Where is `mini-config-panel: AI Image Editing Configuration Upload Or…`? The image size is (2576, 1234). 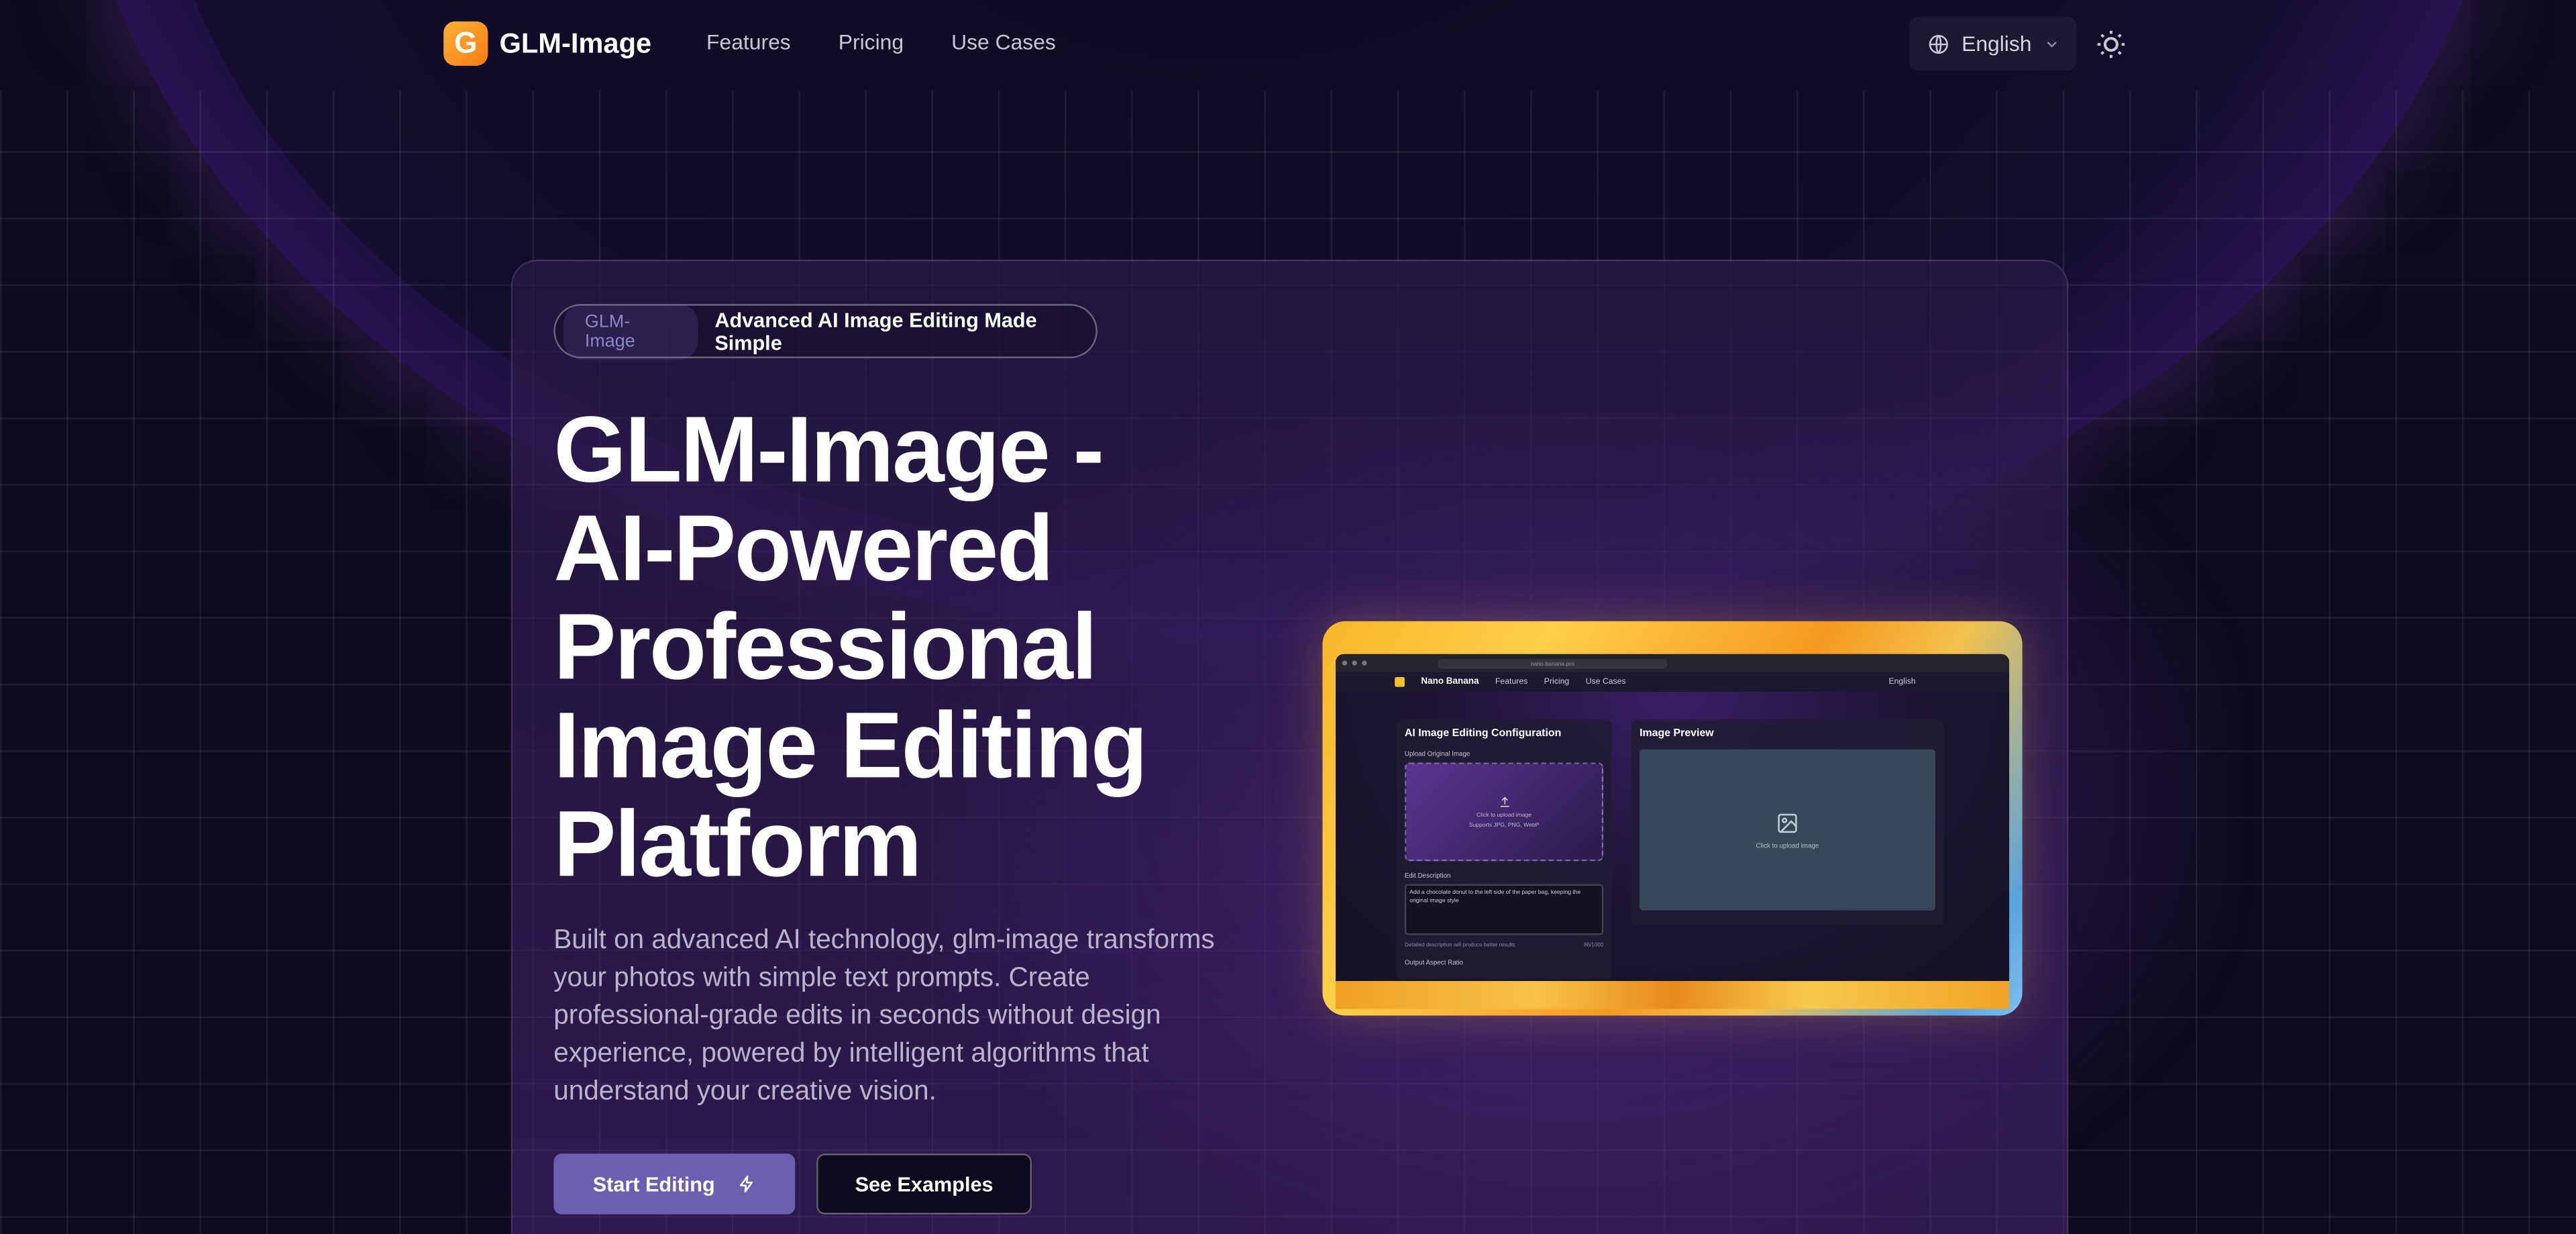
mini-config-panel: AI Image Editing Configuration Upload Or… is located at coordinates (1504, 849).